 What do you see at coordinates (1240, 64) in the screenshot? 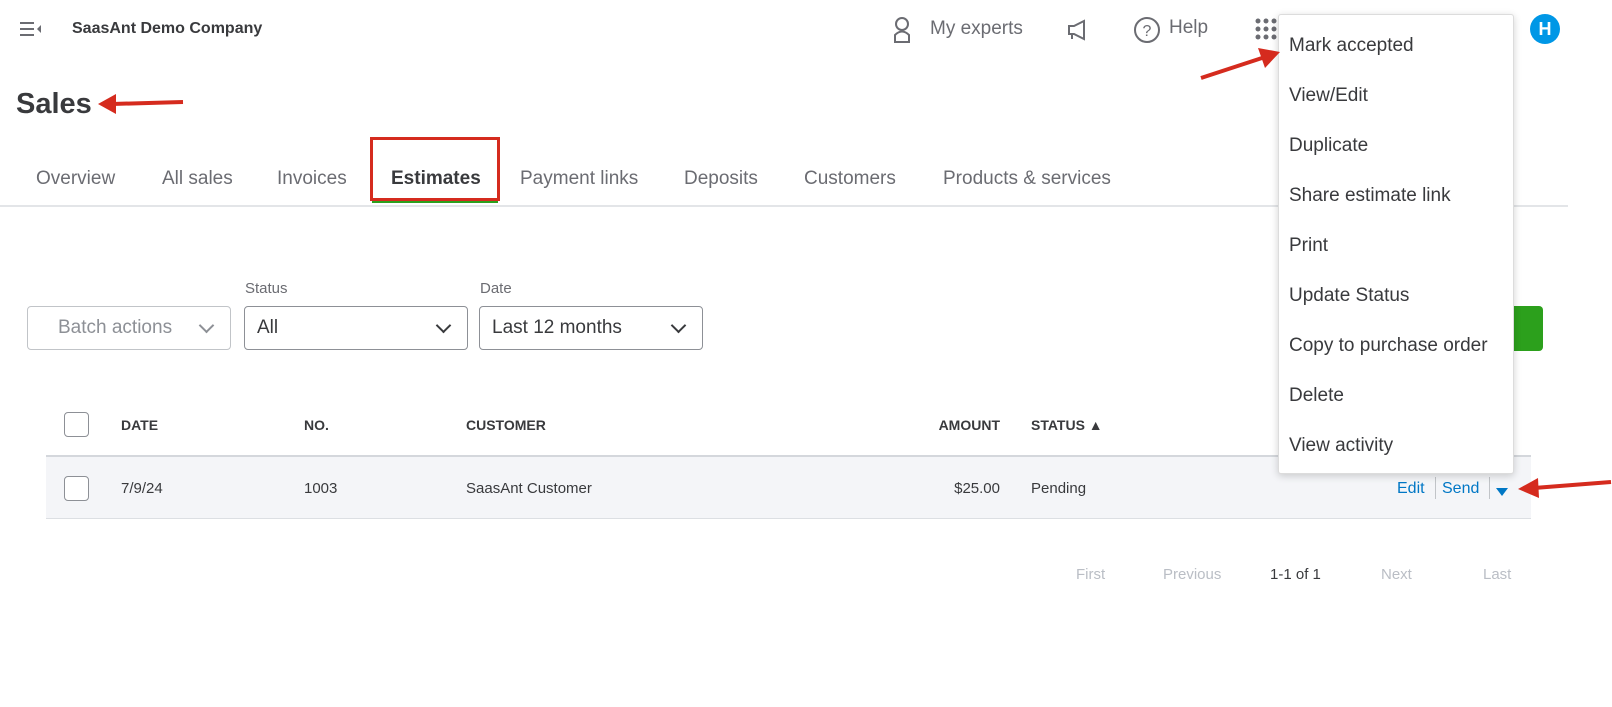
I see `annotation-arrow-mark-accepted` at bounding box center [1240, 64].